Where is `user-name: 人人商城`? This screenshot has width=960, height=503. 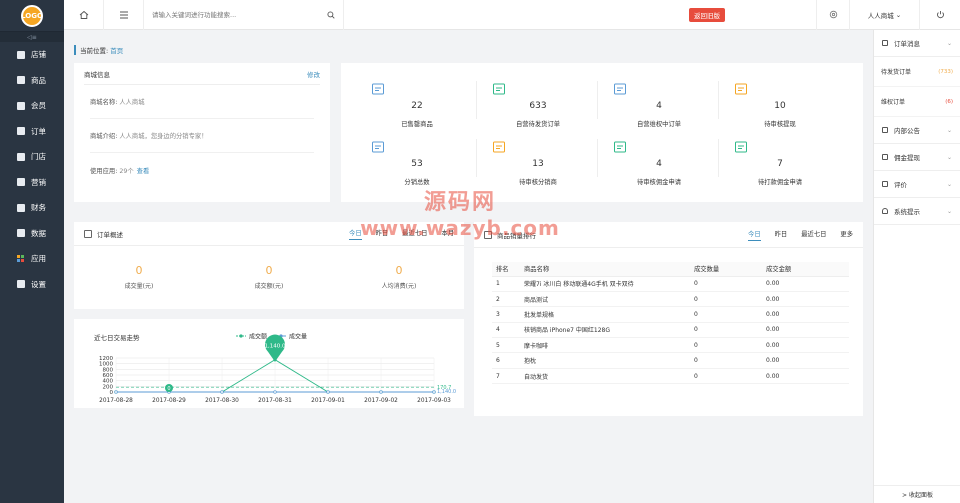 user-name: 人人商城 is located at coordinates (880, 15).